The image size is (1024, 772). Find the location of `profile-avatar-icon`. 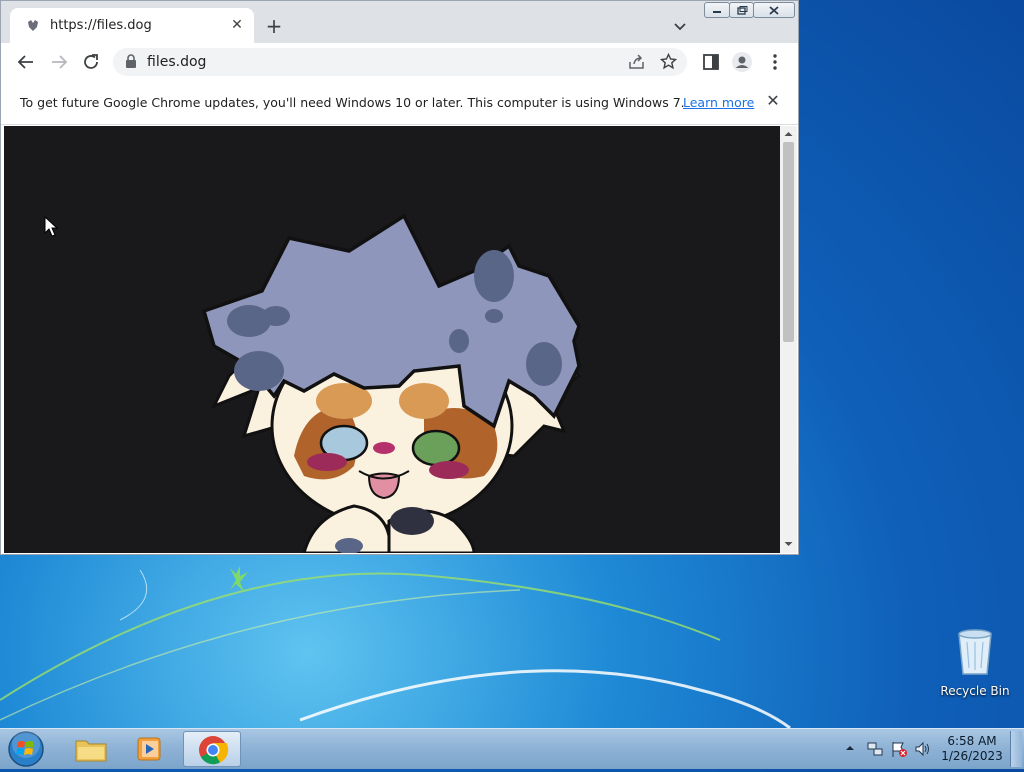

profile-avatar-icon is located at coordinates (742, 62).